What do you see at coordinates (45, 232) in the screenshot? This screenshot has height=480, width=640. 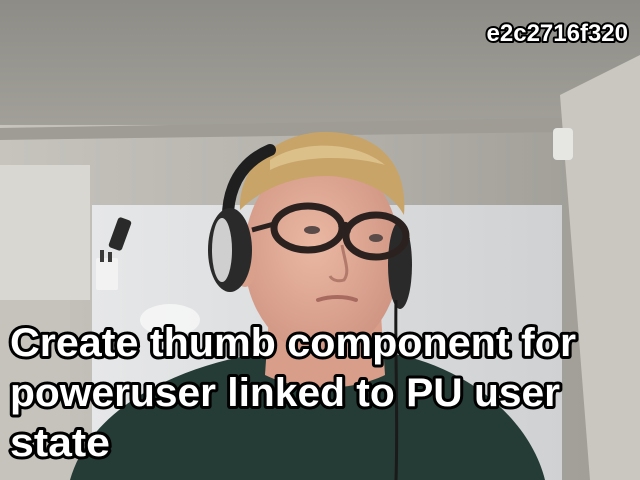 I see `left-panel` at bounding box center [45, 232].